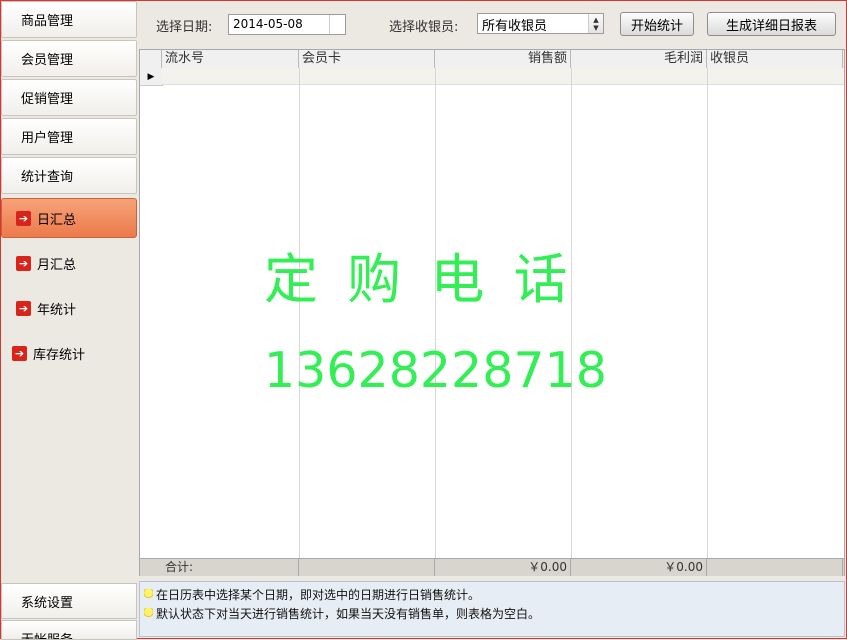 Image resolution: width=847 pixels, height=640 pixels. What do you see at coordinates (775, 59) in the screenshot?
I see `column-header-cashier: 收银员` at bounding box center [775, 59].